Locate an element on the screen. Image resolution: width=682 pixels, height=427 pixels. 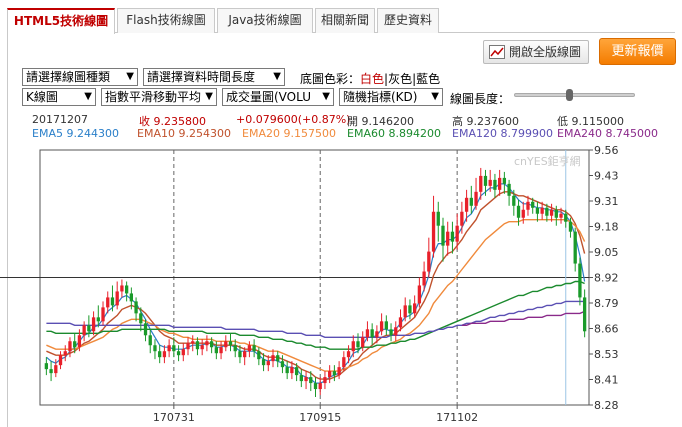
refresh-quote-button: 更新報價 is located at coordinates (637, 51).